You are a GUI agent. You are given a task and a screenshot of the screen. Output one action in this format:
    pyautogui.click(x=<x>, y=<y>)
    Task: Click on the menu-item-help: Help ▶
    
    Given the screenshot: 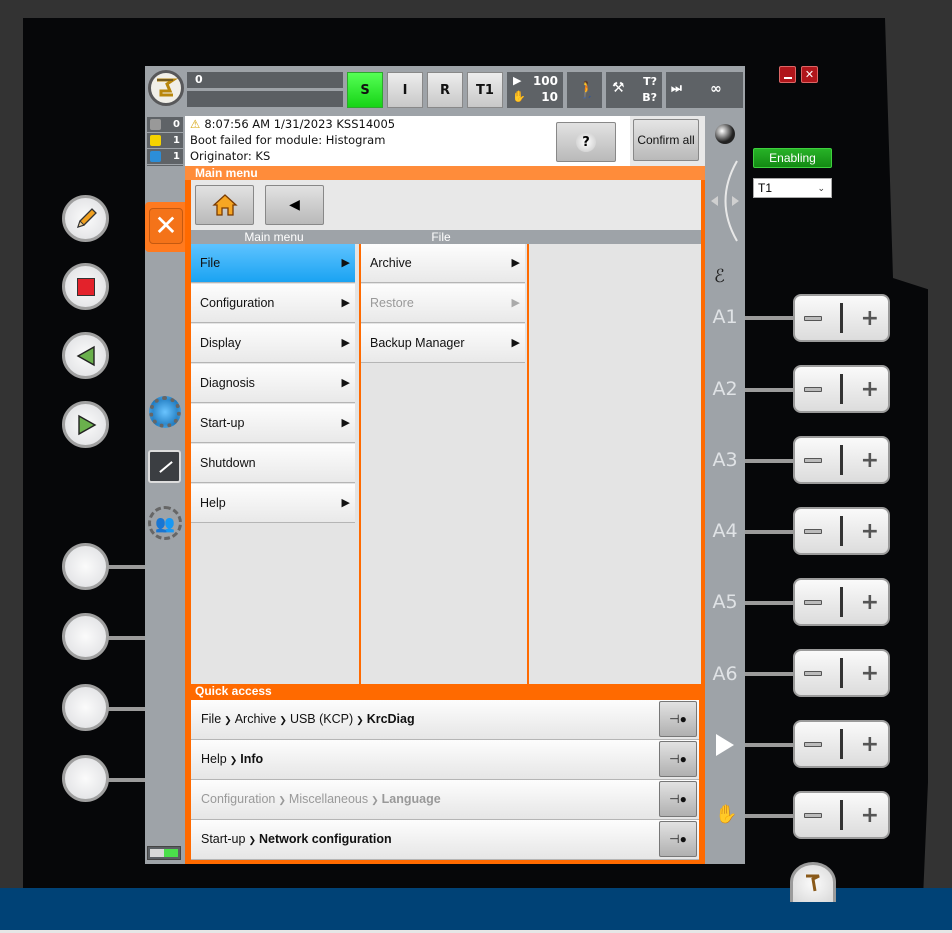 What is the action you would take?
    pyautogui.click(x=273, y=503)
    